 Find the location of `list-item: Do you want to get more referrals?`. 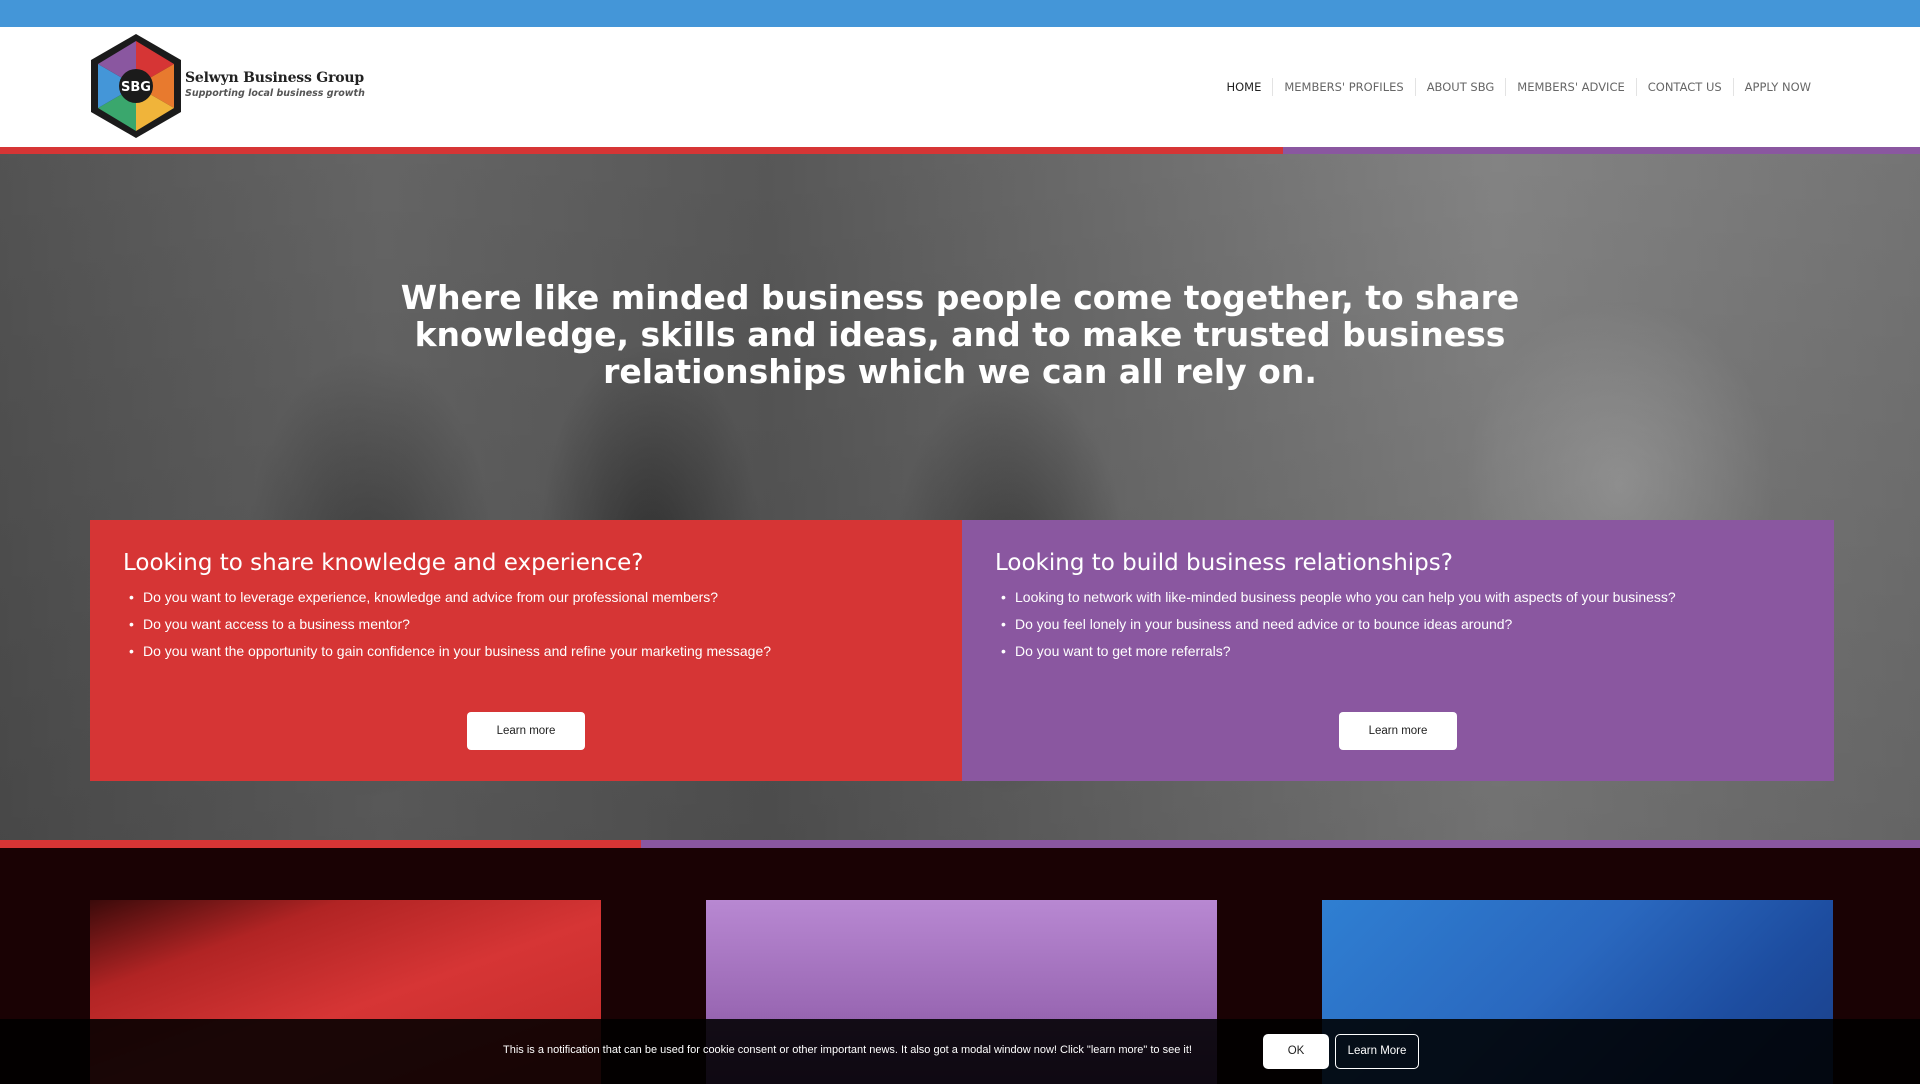

list-item: Do you want to get more referrals? is located at coordinates (1398, 651).